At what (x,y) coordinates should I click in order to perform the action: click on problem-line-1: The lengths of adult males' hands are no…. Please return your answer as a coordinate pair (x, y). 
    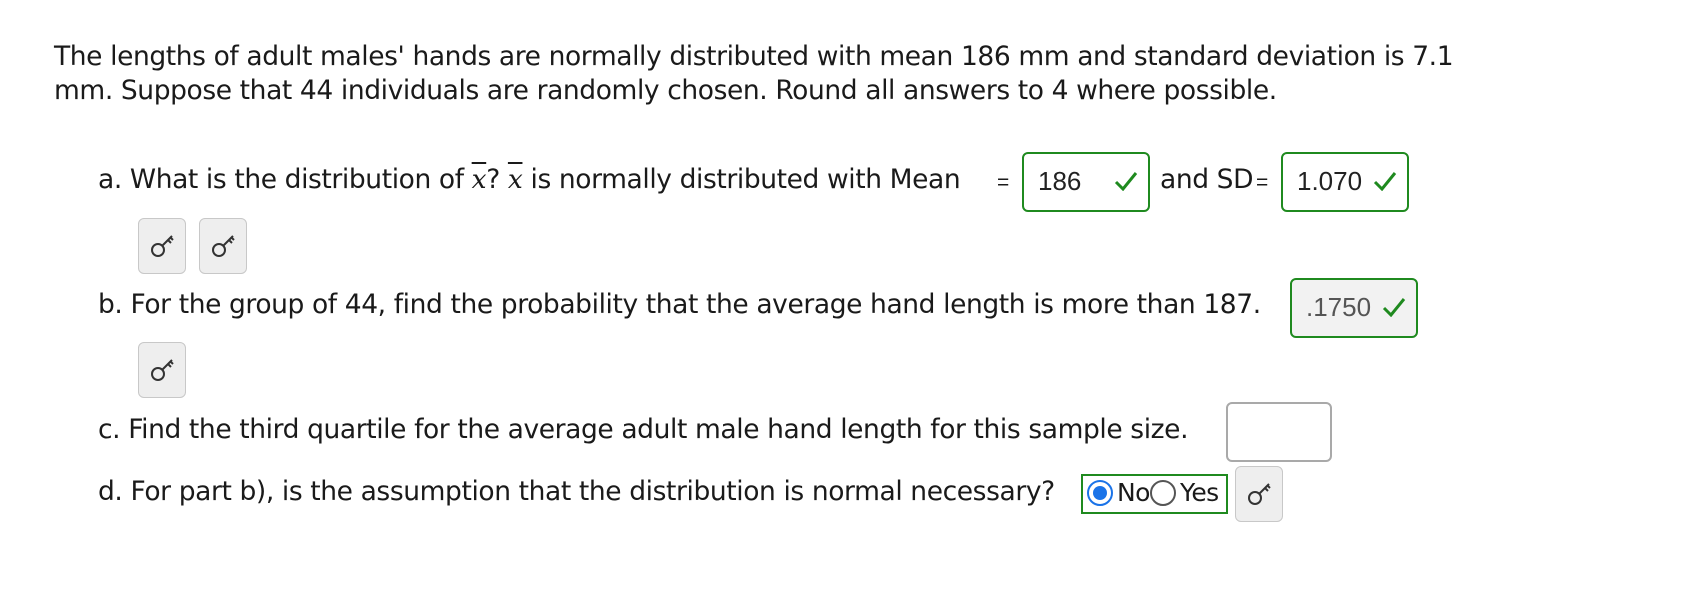
    Looking at the image, I should click on (754, 56).